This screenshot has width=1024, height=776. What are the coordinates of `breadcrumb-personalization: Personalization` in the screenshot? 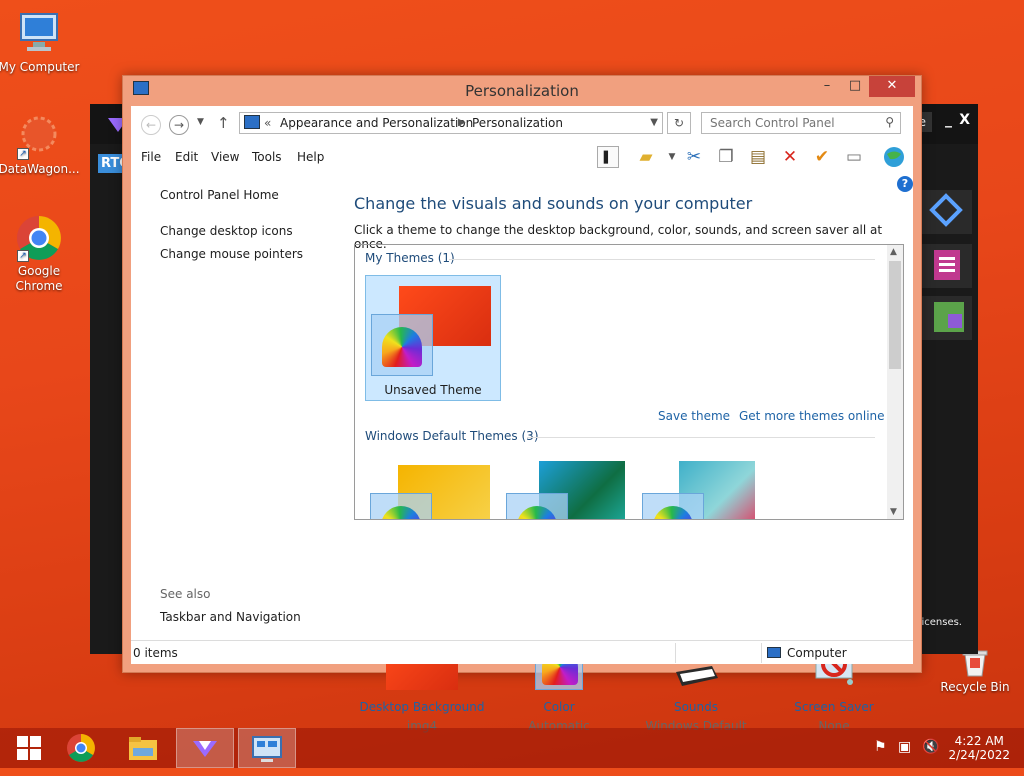 It's located at (517, 123).